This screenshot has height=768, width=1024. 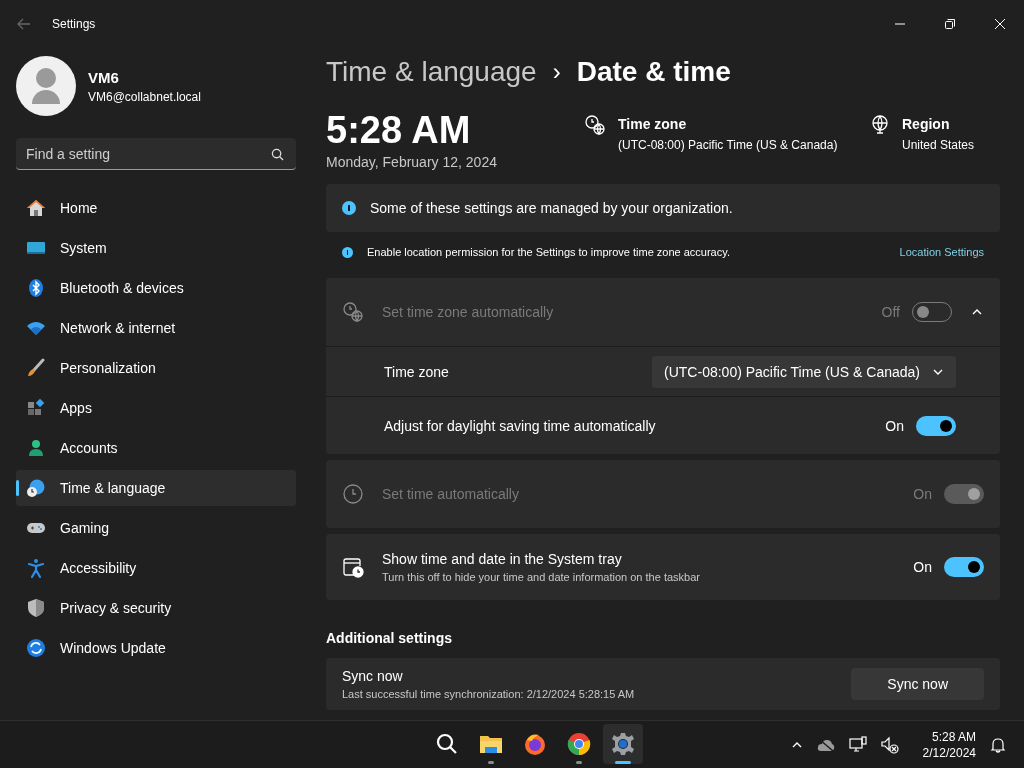 What do you see at coordinates (36, 368) in the screenshot?
I see `brush-icon` at bounding box center [36, 368].